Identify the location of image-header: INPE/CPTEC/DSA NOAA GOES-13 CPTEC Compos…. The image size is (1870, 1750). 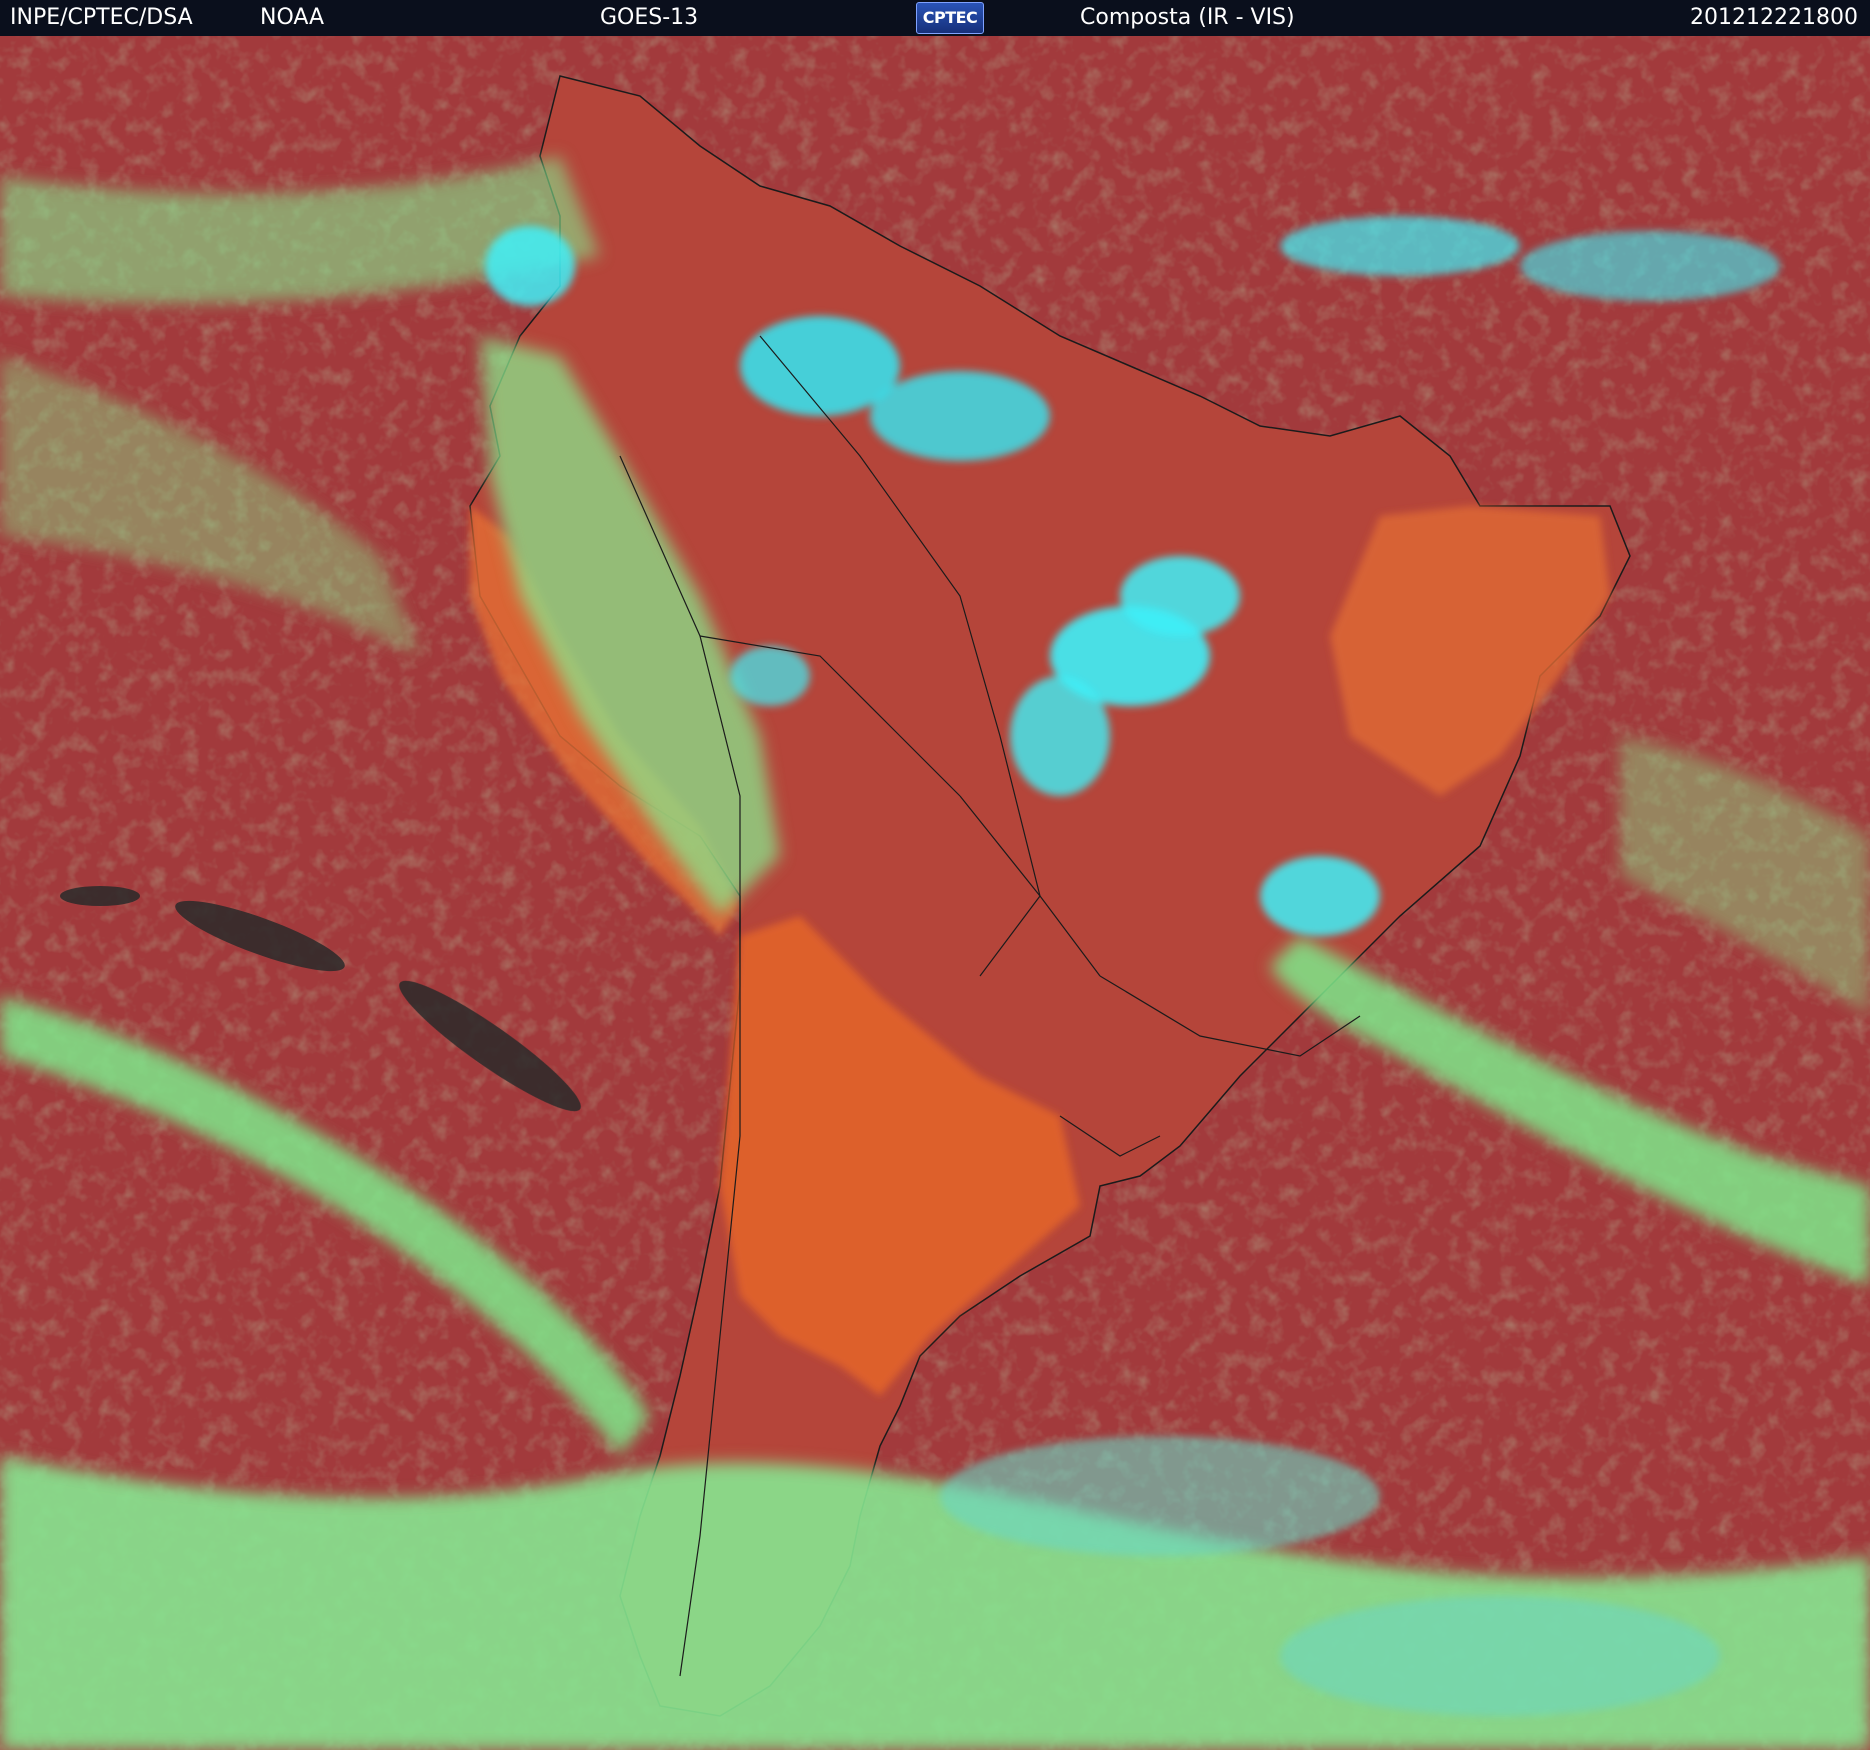
(935, 18).